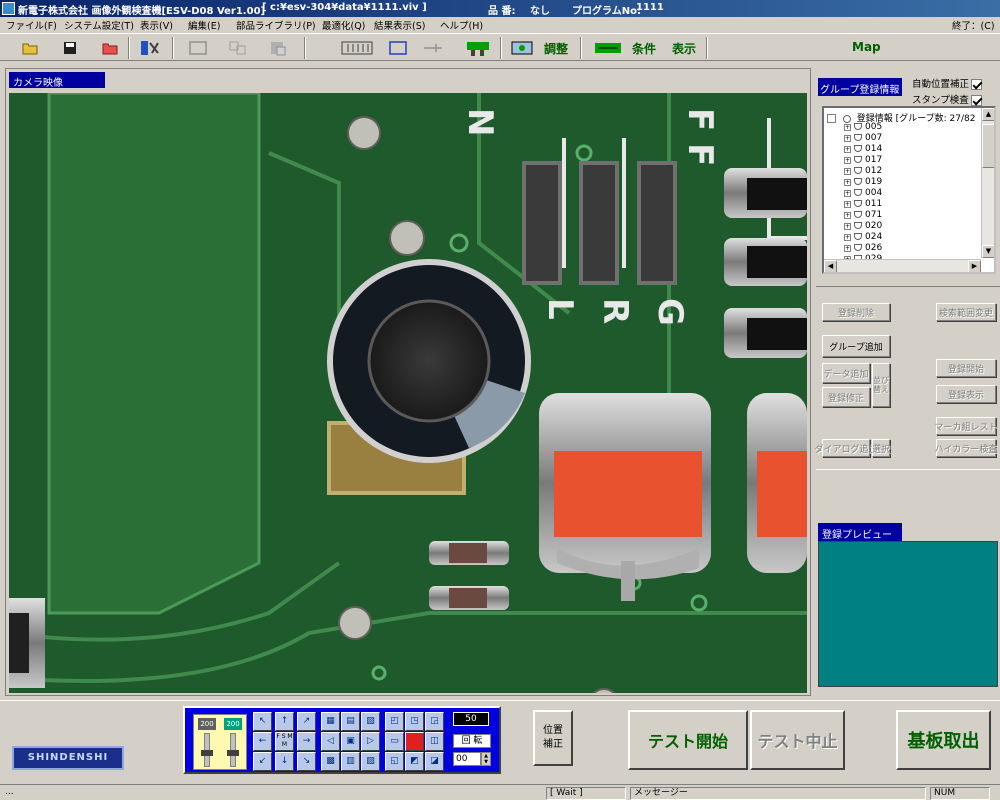  I want to click on move-up-left-icon: ↖, so click(262, 721).